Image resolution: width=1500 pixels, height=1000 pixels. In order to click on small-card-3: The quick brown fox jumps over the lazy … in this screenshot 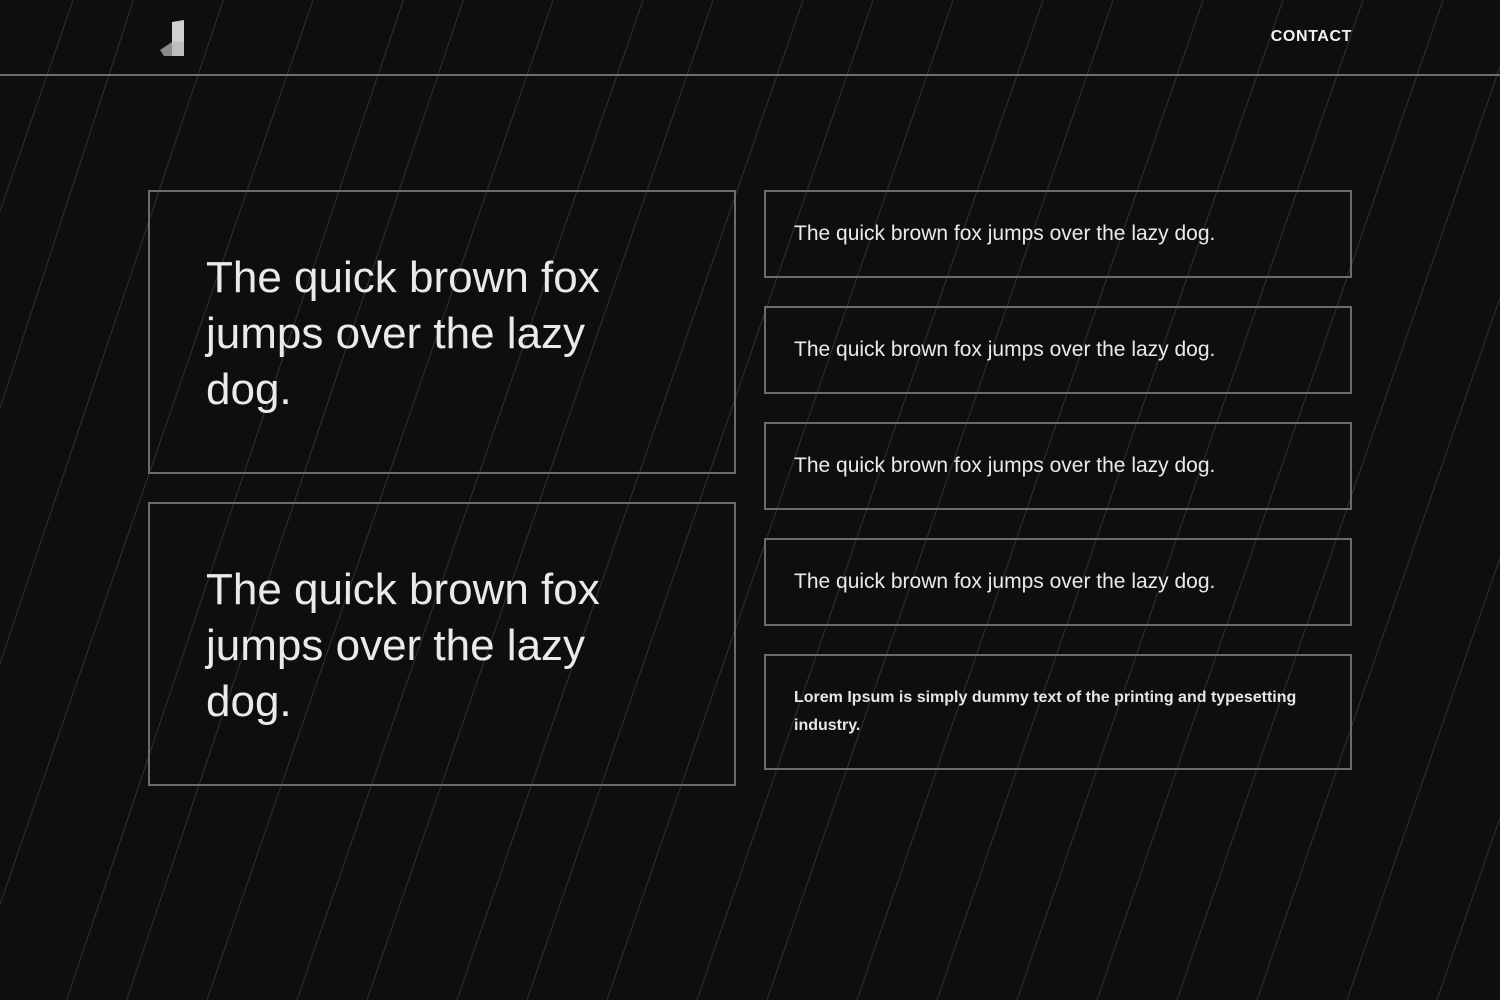, I will do `click(1058, 466)`.